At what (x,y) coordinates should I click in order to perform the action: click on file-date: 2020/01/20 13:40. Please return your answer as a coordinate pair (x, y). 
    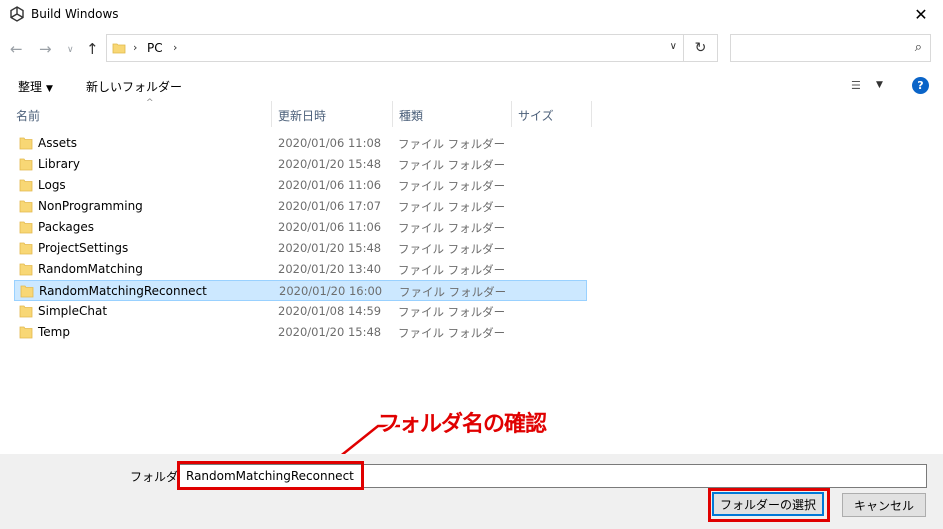
    Looking at the image, I should click on (330, 269).